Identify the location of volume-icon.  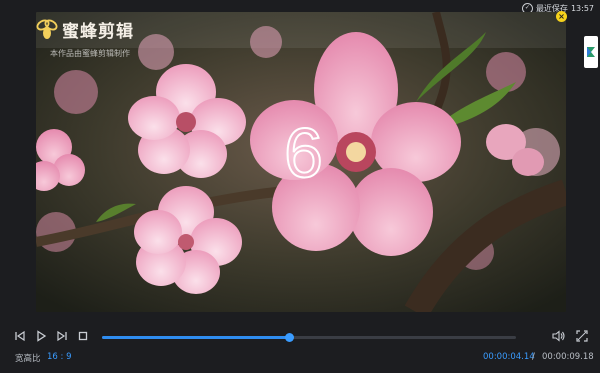
(558, 336).